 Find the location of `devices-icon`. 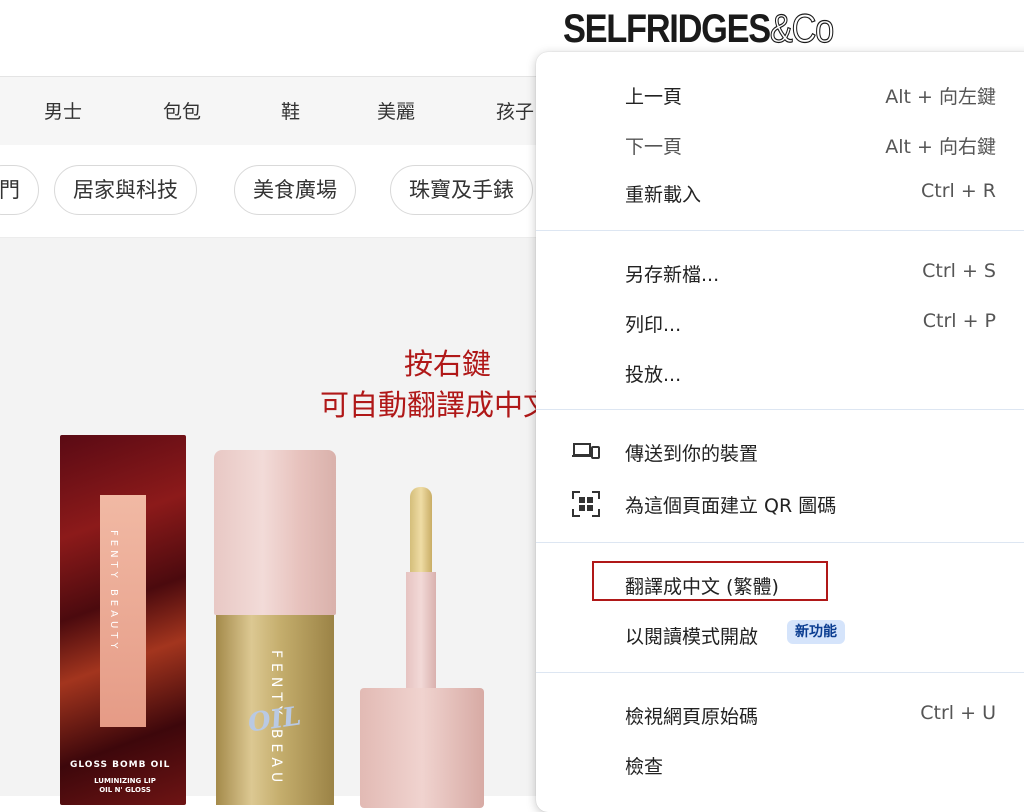

devices-icon is located at coordinates (586, 451).